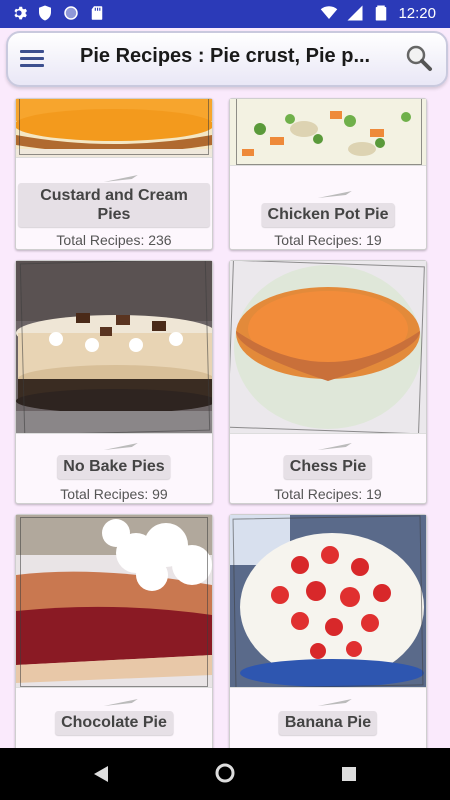 Image resolution: width=450 pixels, height=800 pixels. What do you see at coordinates (225, 14) in the screenshot?
I see `status-bar: 12:20` at bounding box center [225, 14].